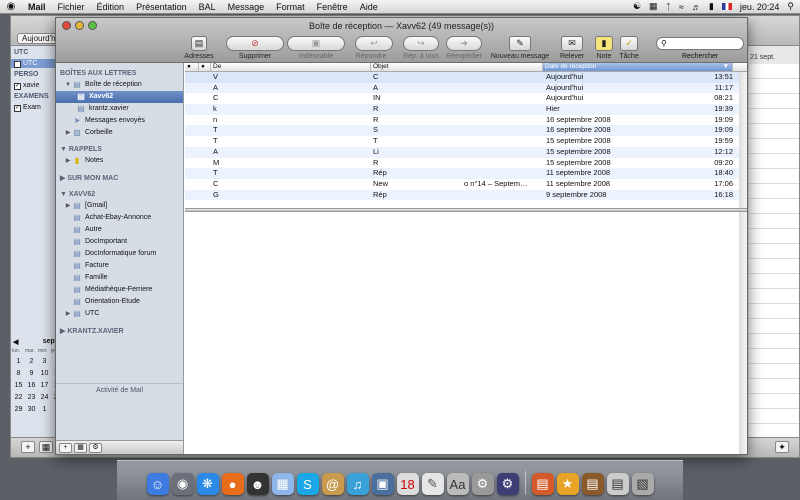 The width and height of the screenshot is (800, 500). What do you see at coordinates (111, 7) in the screenshot?
I see `menu-edition: Édition` at bounding box center [111, 7].